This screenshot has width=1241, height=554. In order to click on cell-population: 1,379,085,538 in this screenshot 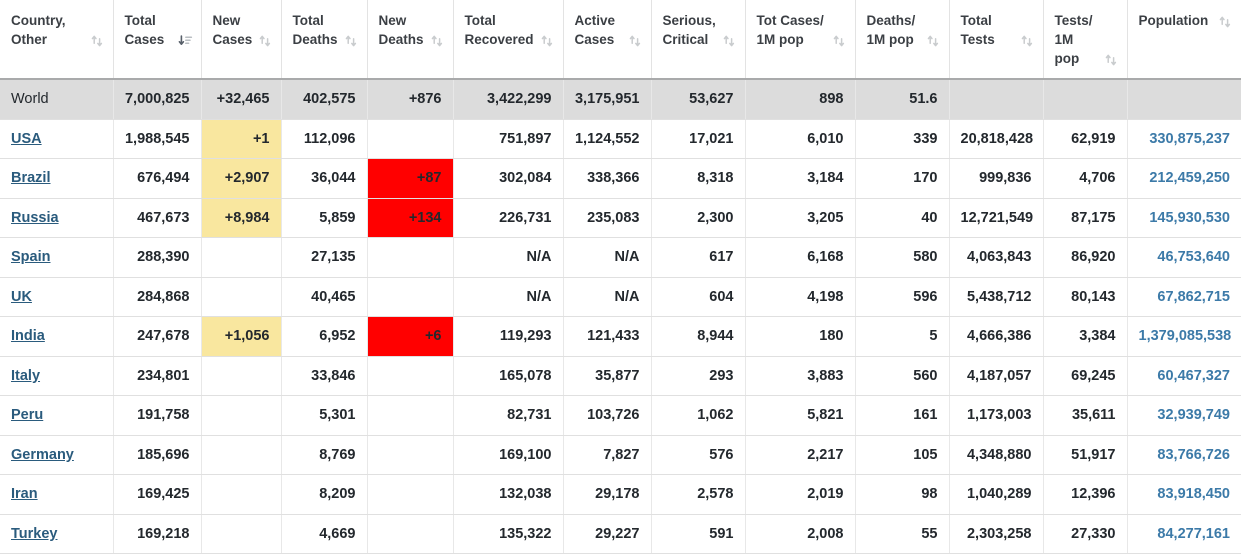, I will do `click(1184, 336)`.